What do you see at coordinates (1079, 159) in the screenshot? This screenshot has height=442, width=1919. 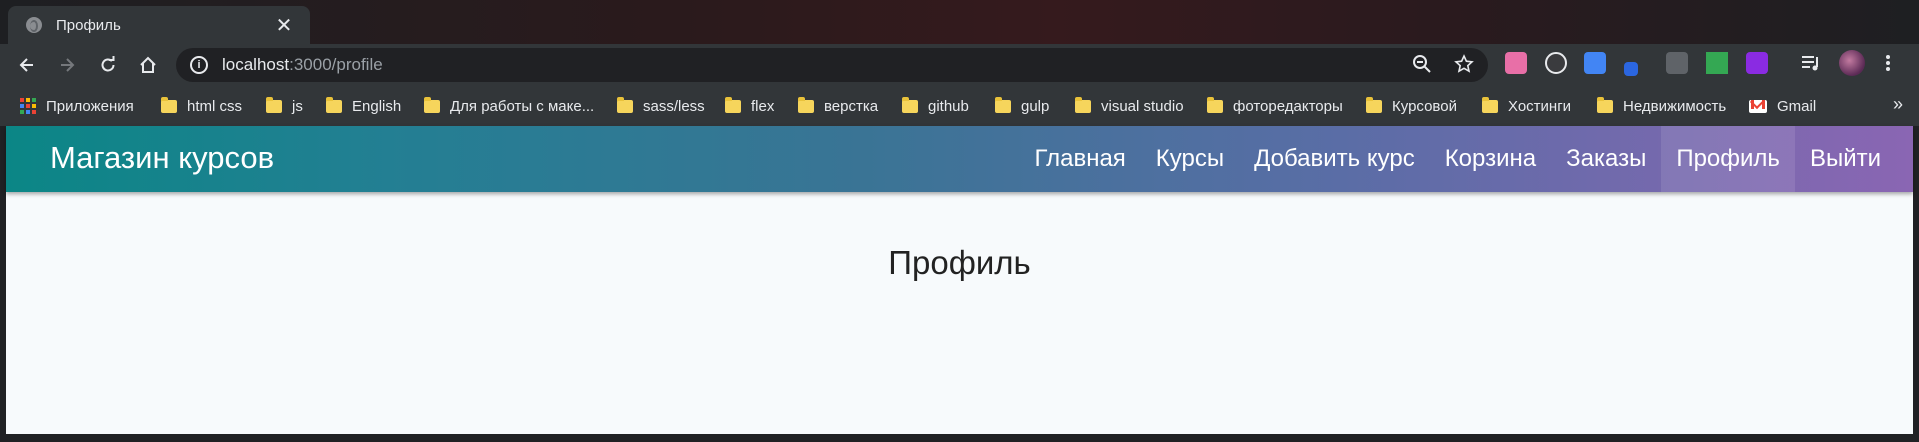 I see `nav-home: Главная` at bounding box center [1079, 159].